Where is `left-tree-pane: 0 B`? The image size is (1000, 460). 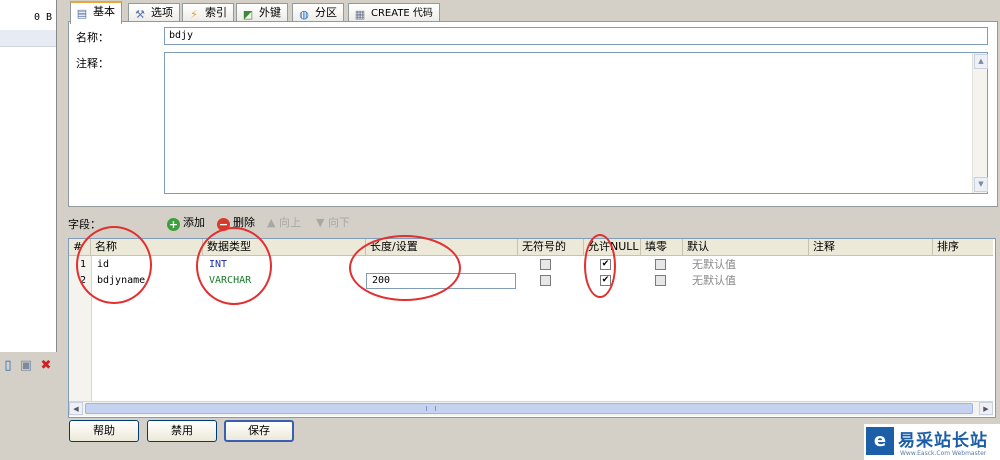
left-tree-pane: 0 B is located at coordinates (28, 176).